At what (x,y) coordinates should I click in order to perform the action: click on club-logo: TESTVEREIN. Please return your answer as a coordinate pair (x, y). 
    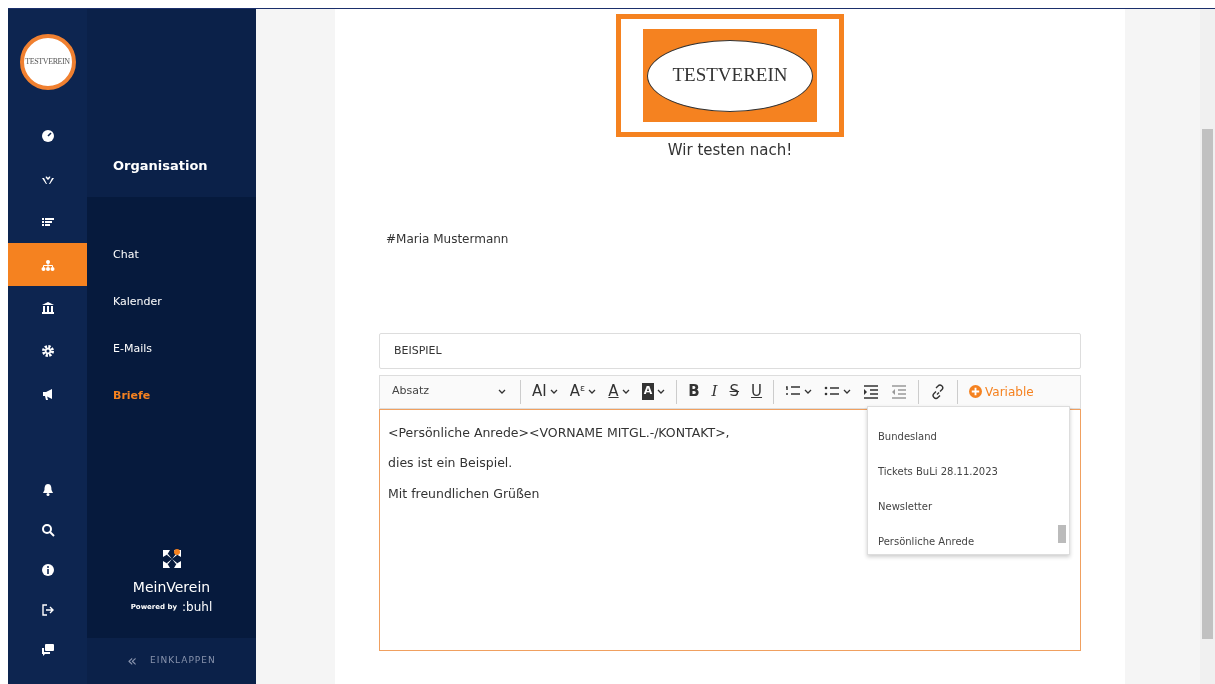
    Looking at the image, I should click on (47, 62).